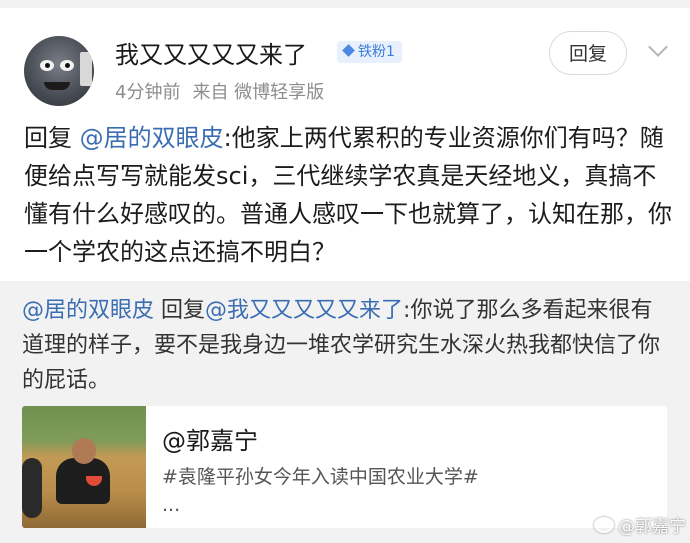 The image size is (690, 543). What do you see at coordinates (652, 527) in the screenshot?
I see `watermark-text: @郭嘉宁` at bounding box center [652, 527].